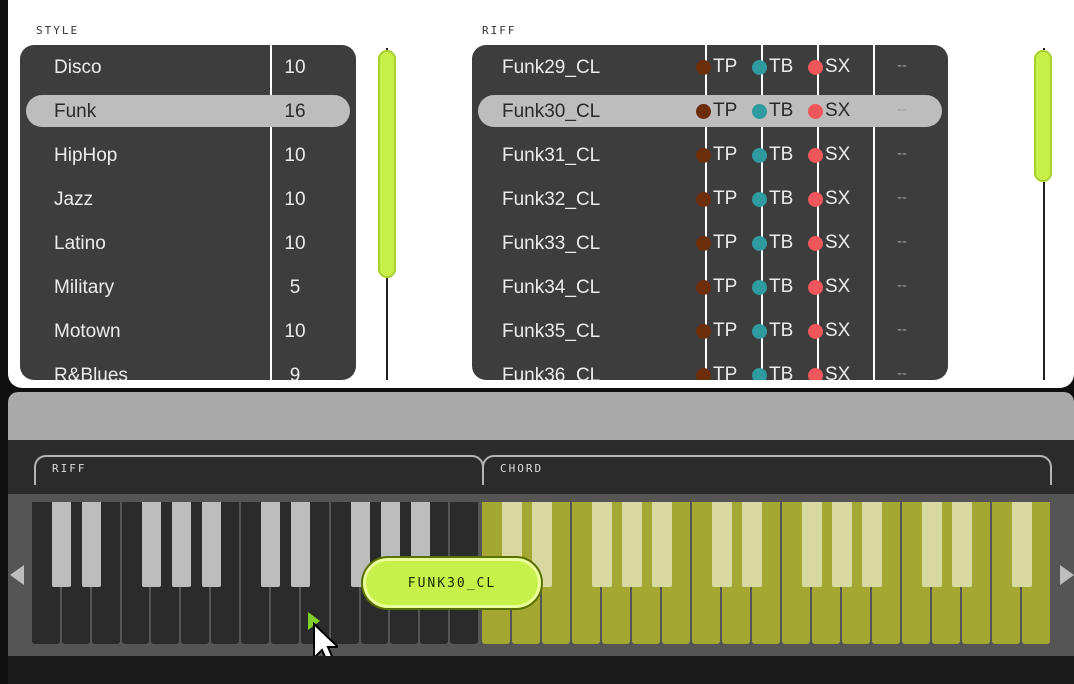 Image resolution: width=1074 pixels, height=684 pixels. What do you see at coordinates (259, 470) in the screenshot?
I see `tab-riff: RIFF` at bounding box center [259, 470].